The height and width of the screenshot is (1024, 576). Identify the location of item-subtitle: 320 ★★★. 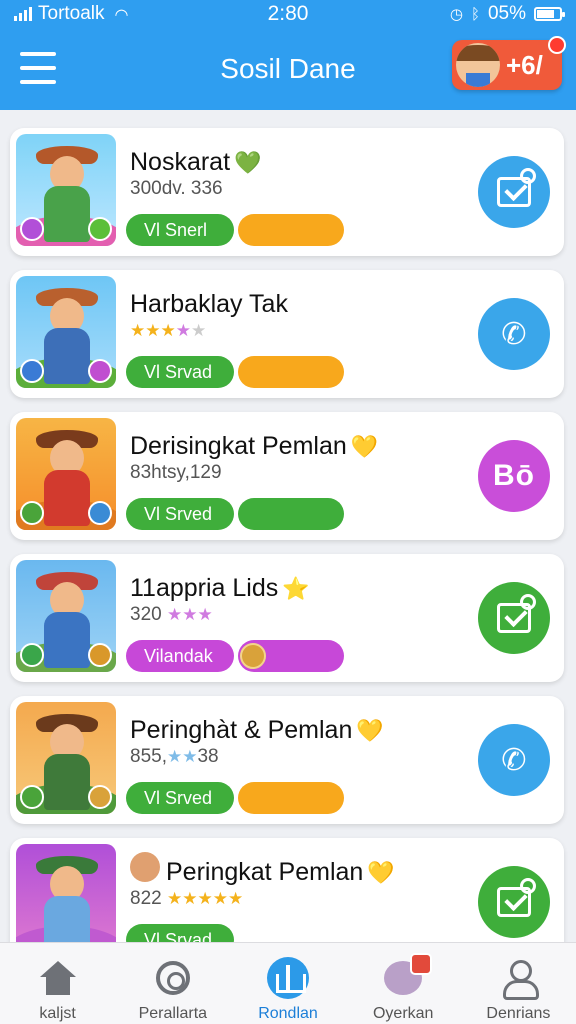
(171, 614).